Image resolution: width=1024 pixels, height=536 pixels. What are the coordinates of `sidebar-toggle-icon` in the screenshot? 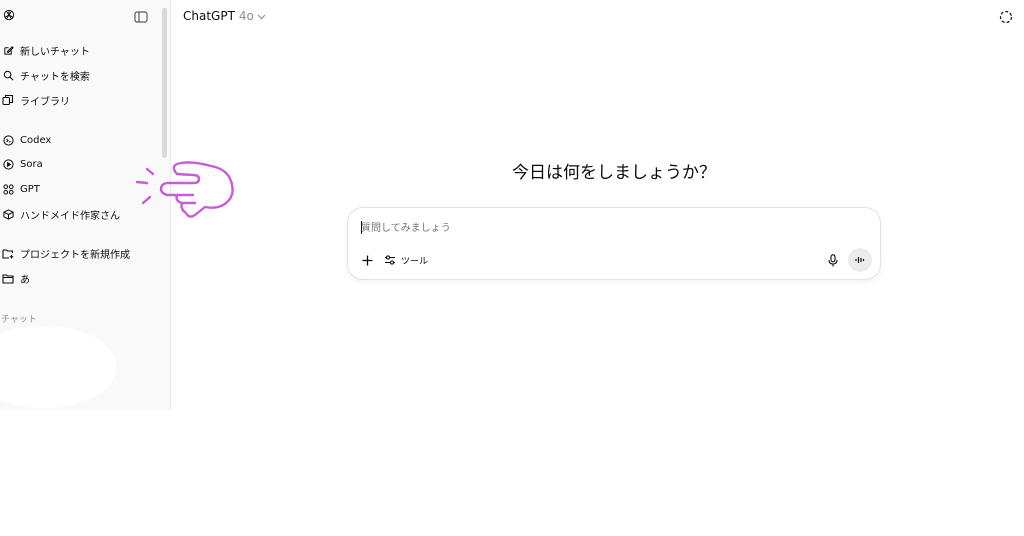 It's located at (141, 15).